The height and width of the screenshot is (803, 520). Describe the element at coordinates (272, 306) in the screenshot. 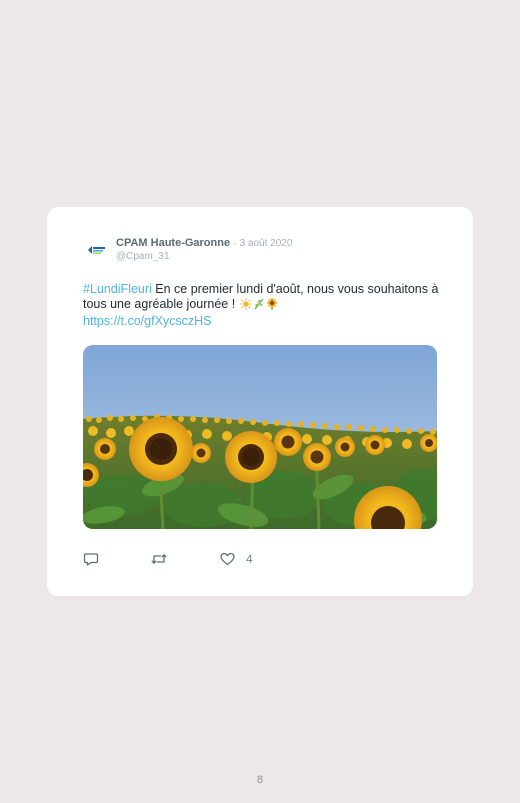

I see `sunflower-emoji` at that location.